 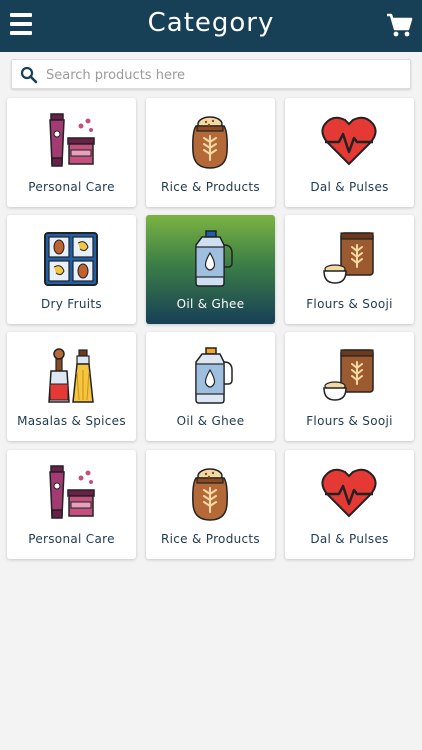 What do you see at coordinates (29, 75) in the screenshot?
I see `search-icon` at bounding box center [29, 75].